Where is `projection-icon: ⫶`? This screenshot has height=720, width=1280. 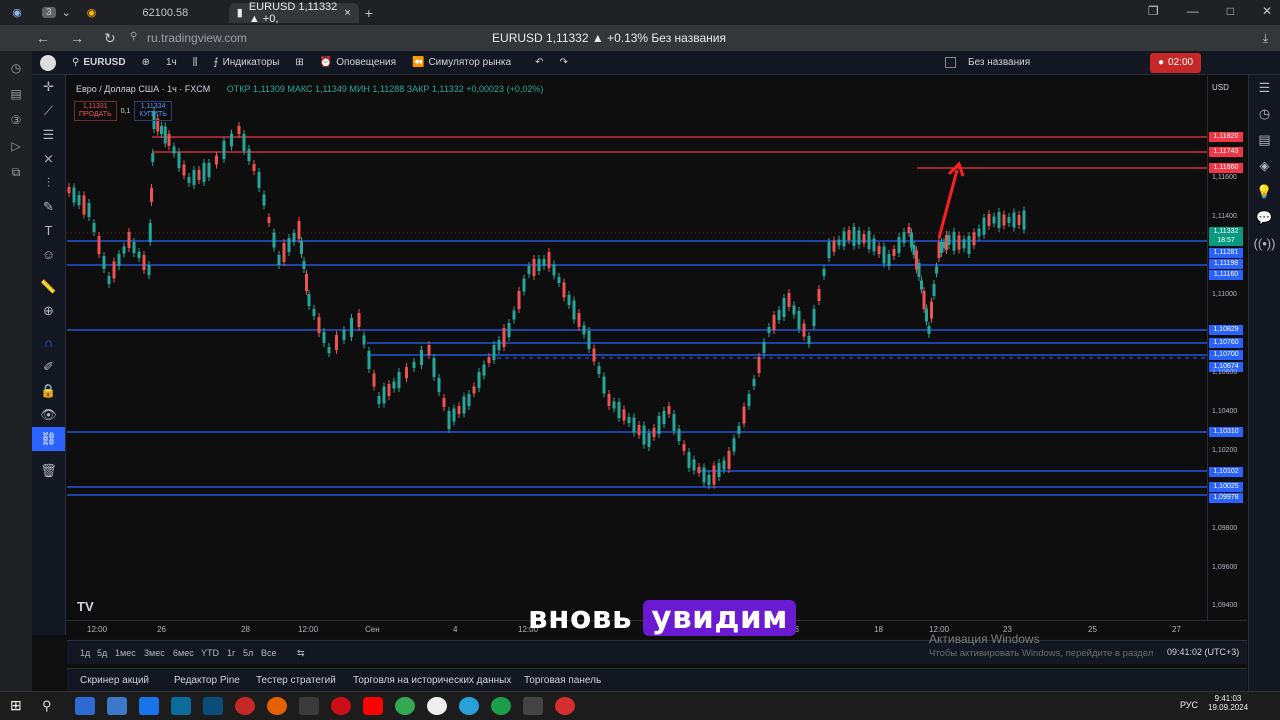
projection-icon: ⫶ is located at coordinates (48, 183).